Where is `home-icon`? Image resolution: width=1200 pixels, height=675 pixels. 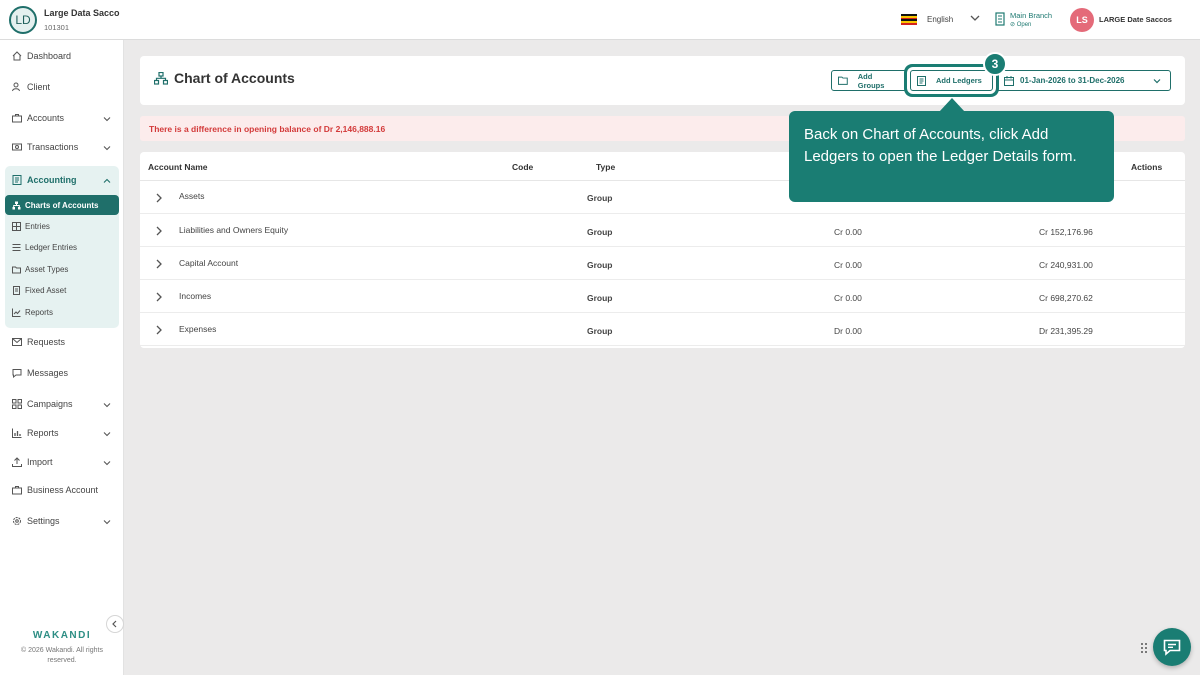
home-icon is located at coordinates (17, 56).